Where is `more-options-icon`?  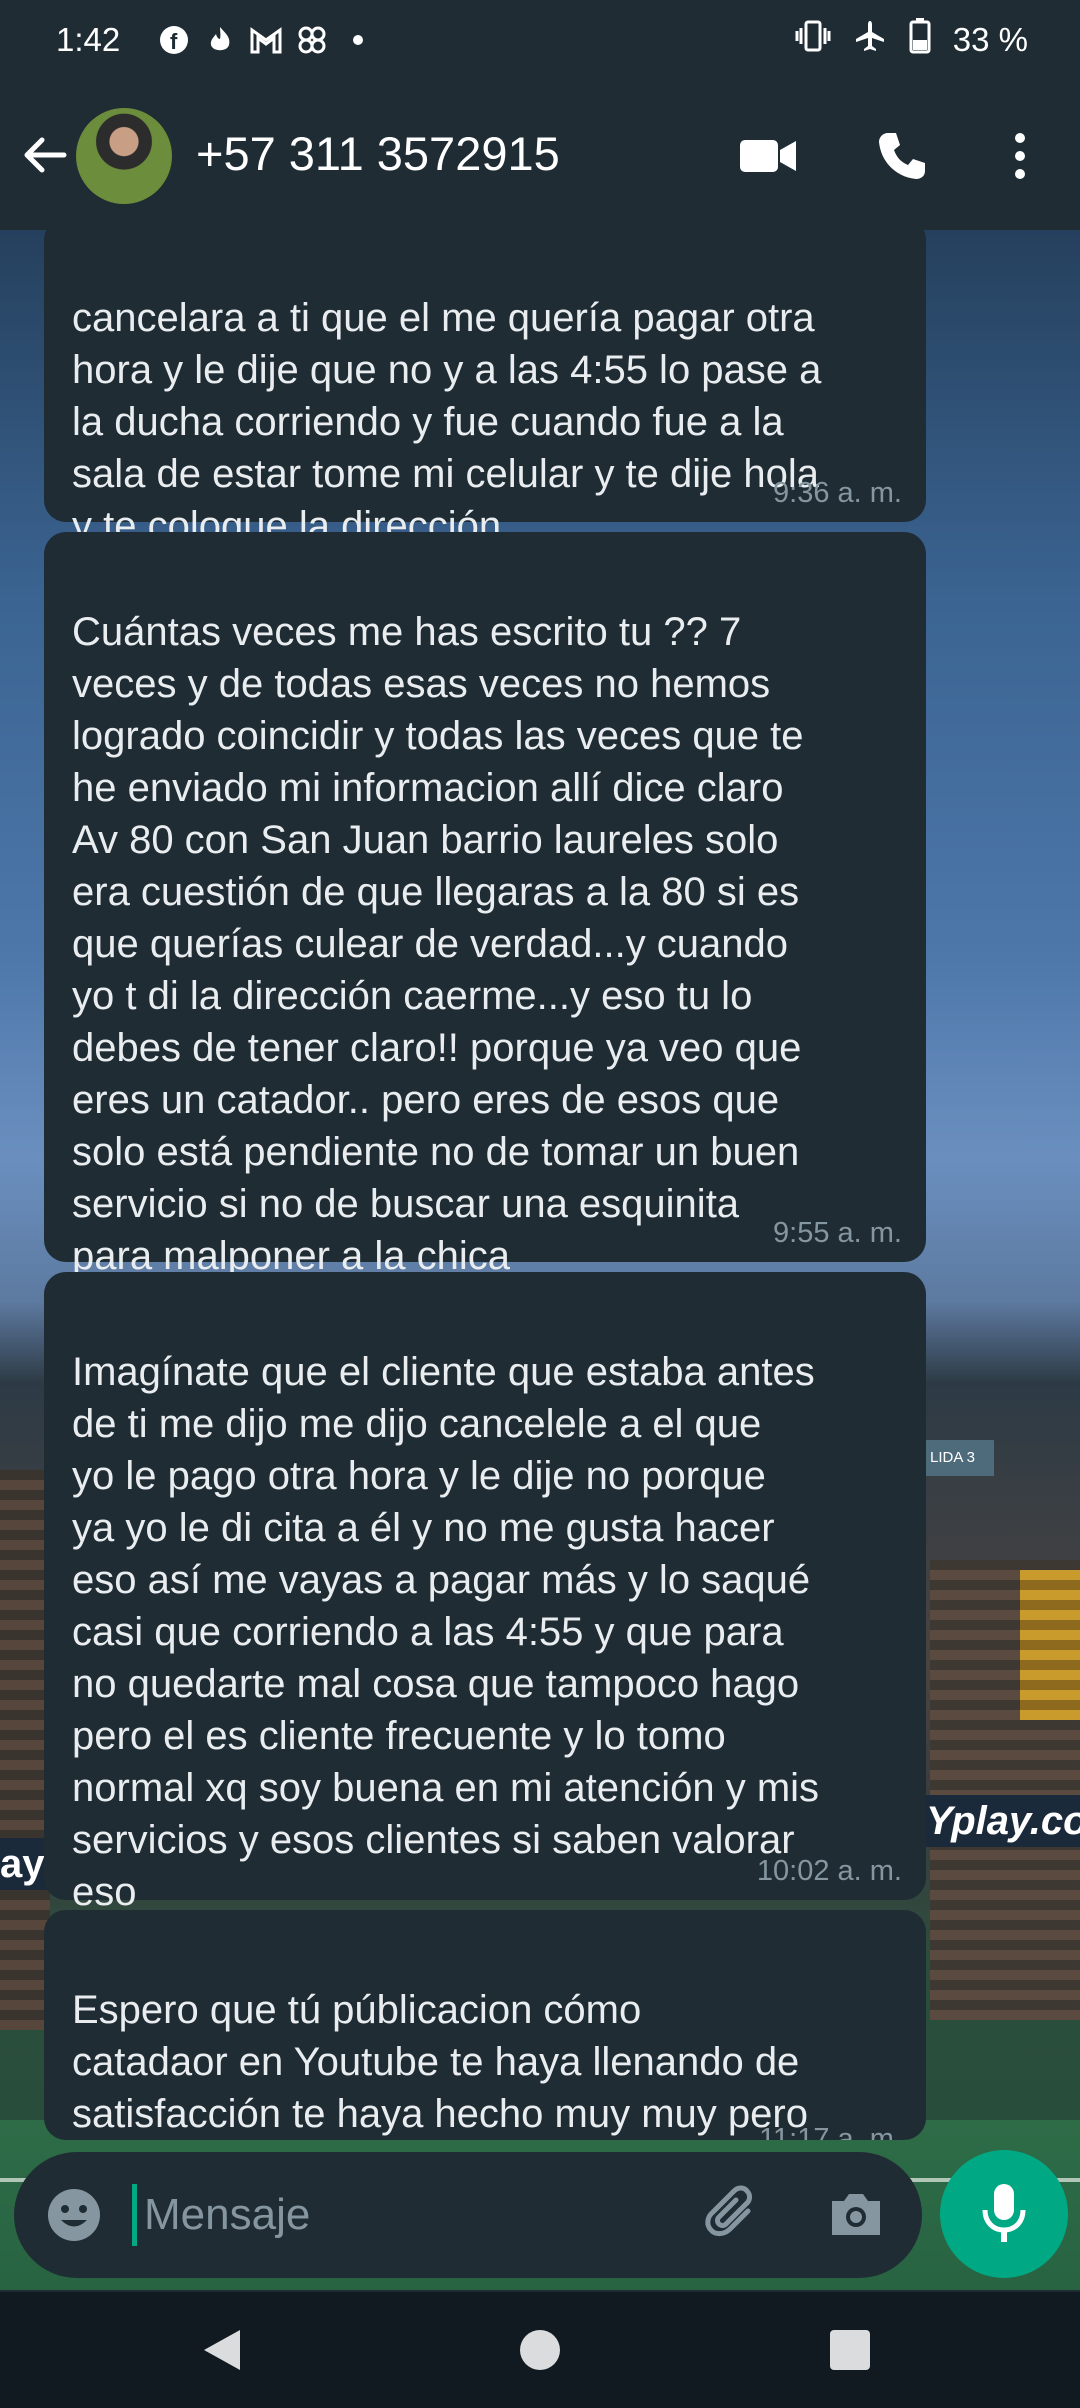
more-options-icon is located at coordinates (1020, 156).